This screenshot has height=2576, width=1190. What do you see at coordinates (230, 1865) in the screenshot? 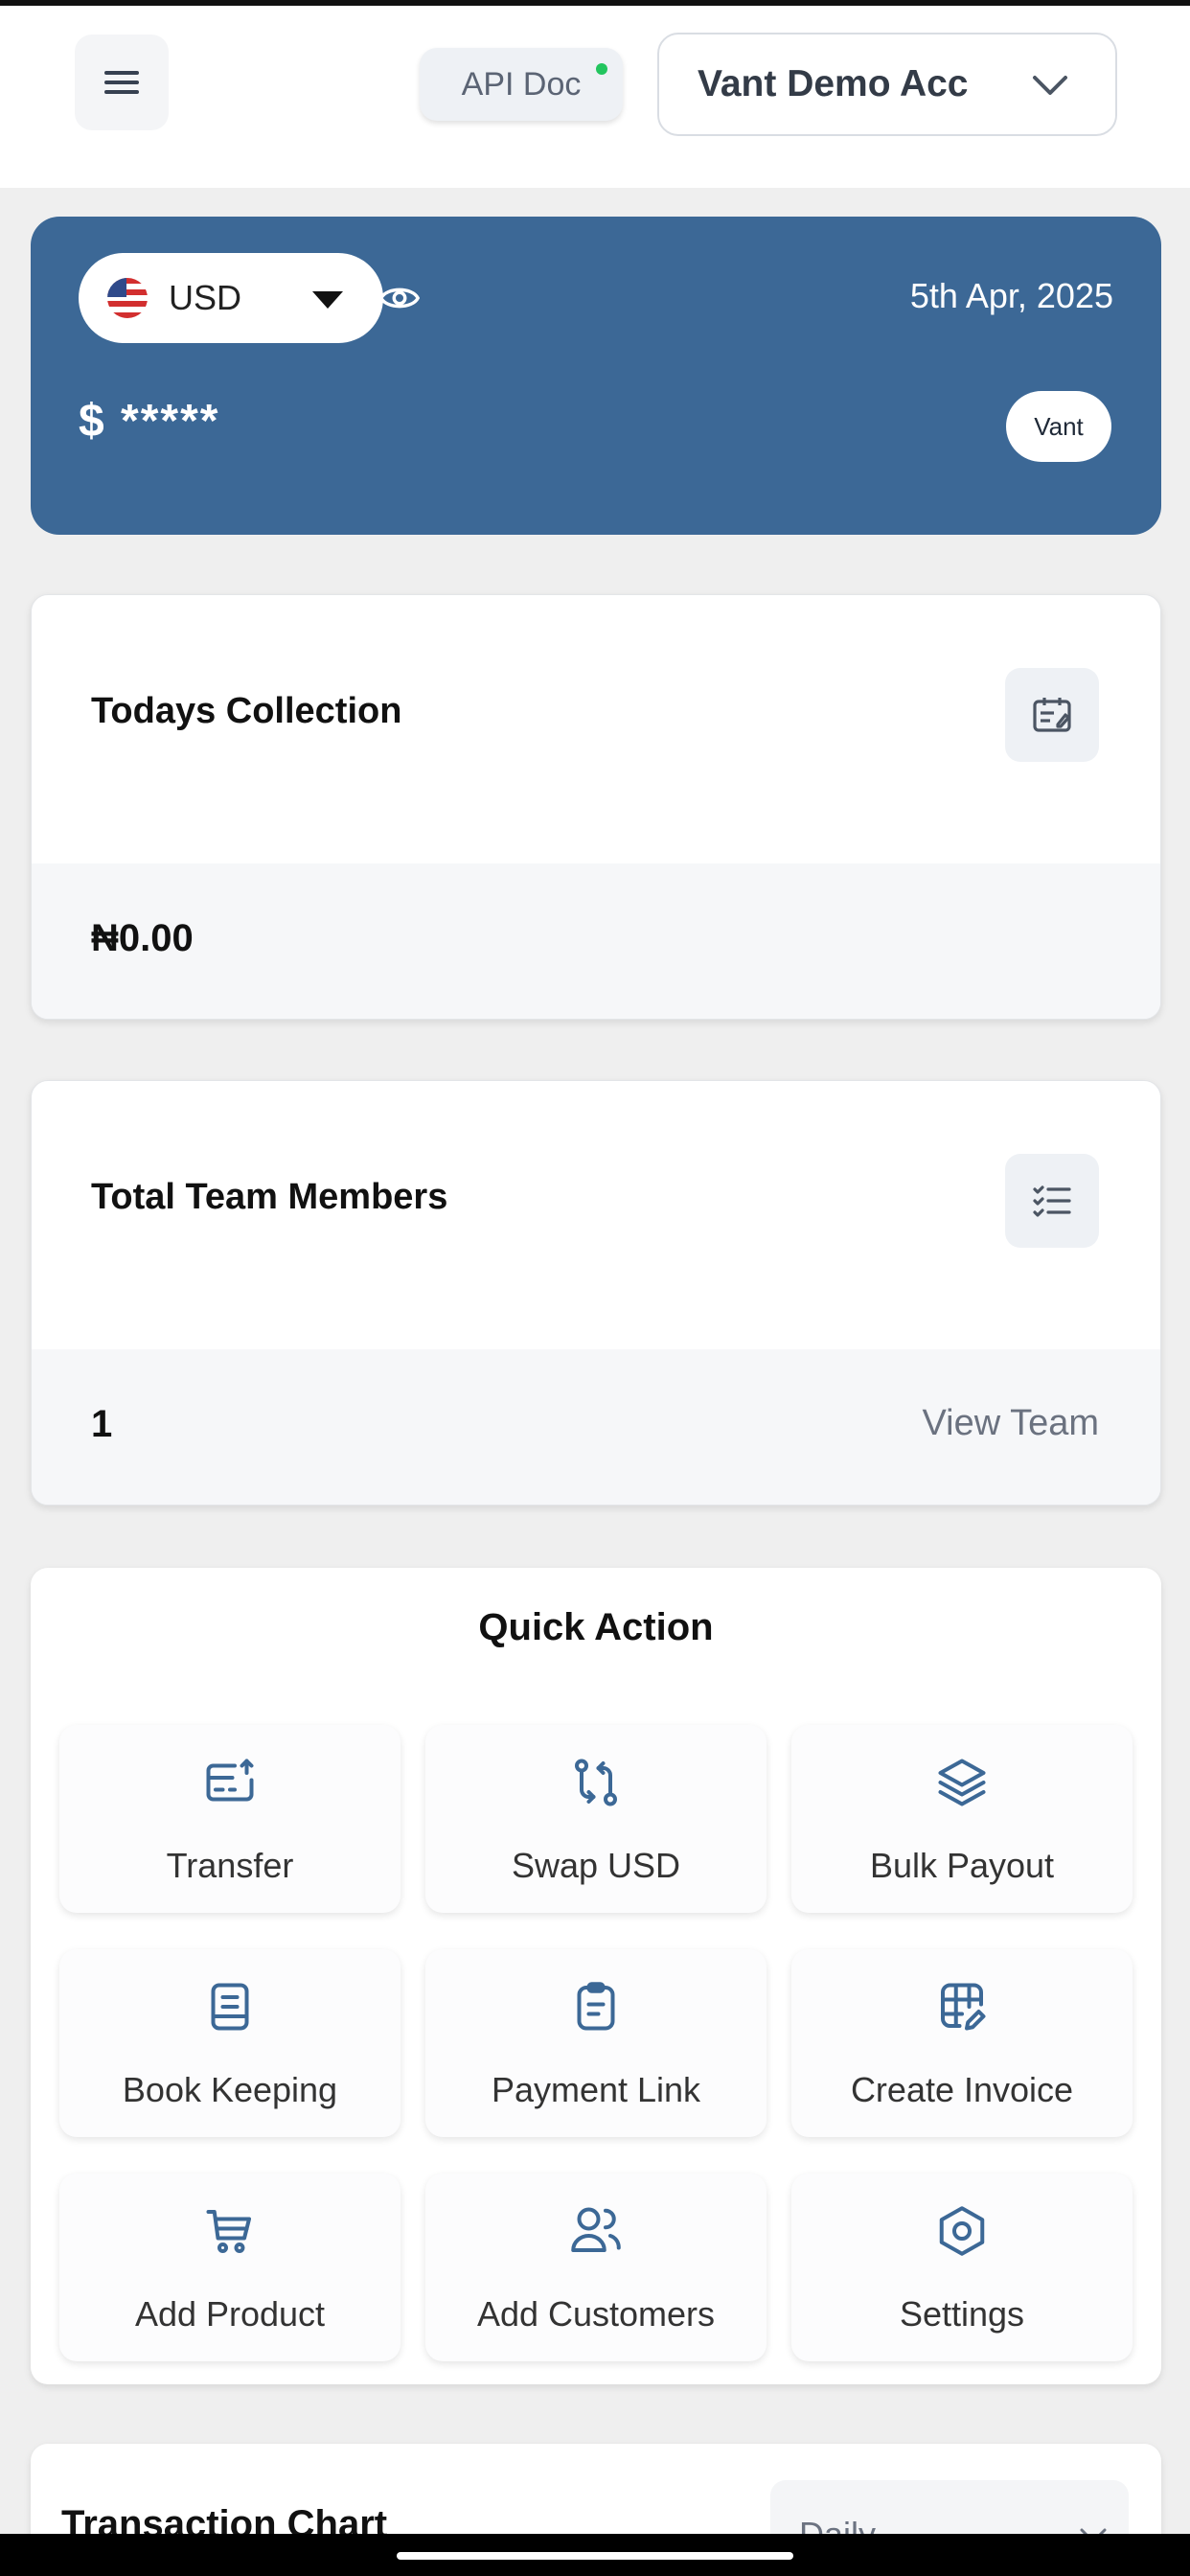
I see `action-label: Transfer` at bounding box center [230, 1865].